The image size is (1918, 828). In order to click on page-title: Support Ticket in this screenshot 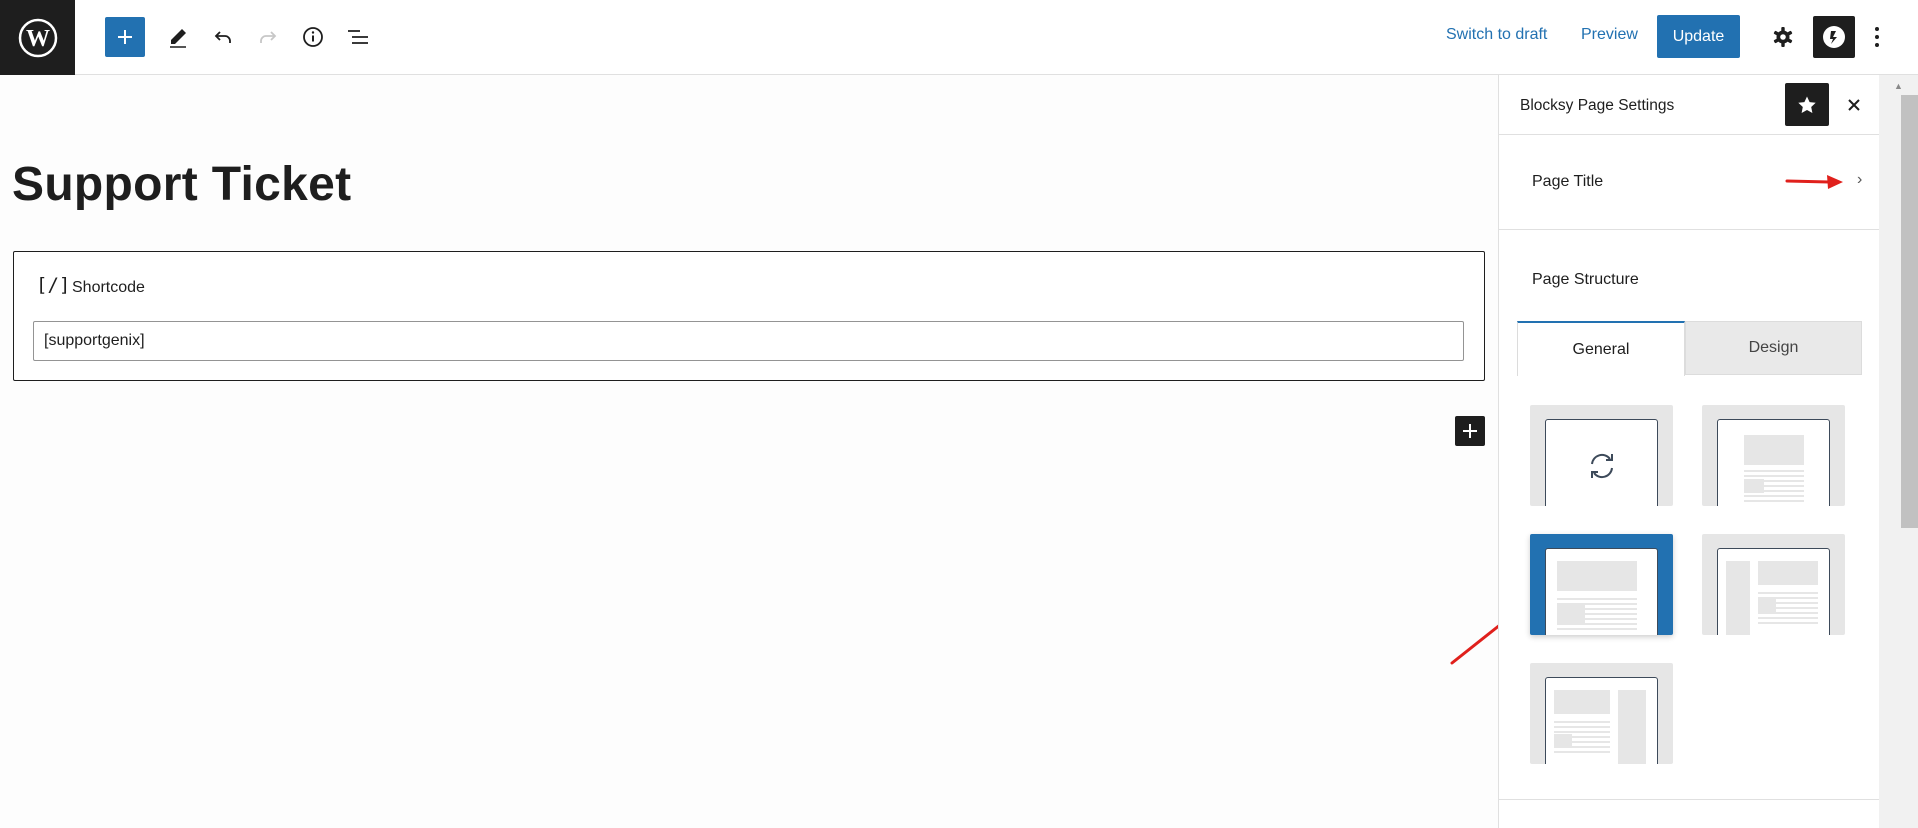, I will do `click(181, 184)`.